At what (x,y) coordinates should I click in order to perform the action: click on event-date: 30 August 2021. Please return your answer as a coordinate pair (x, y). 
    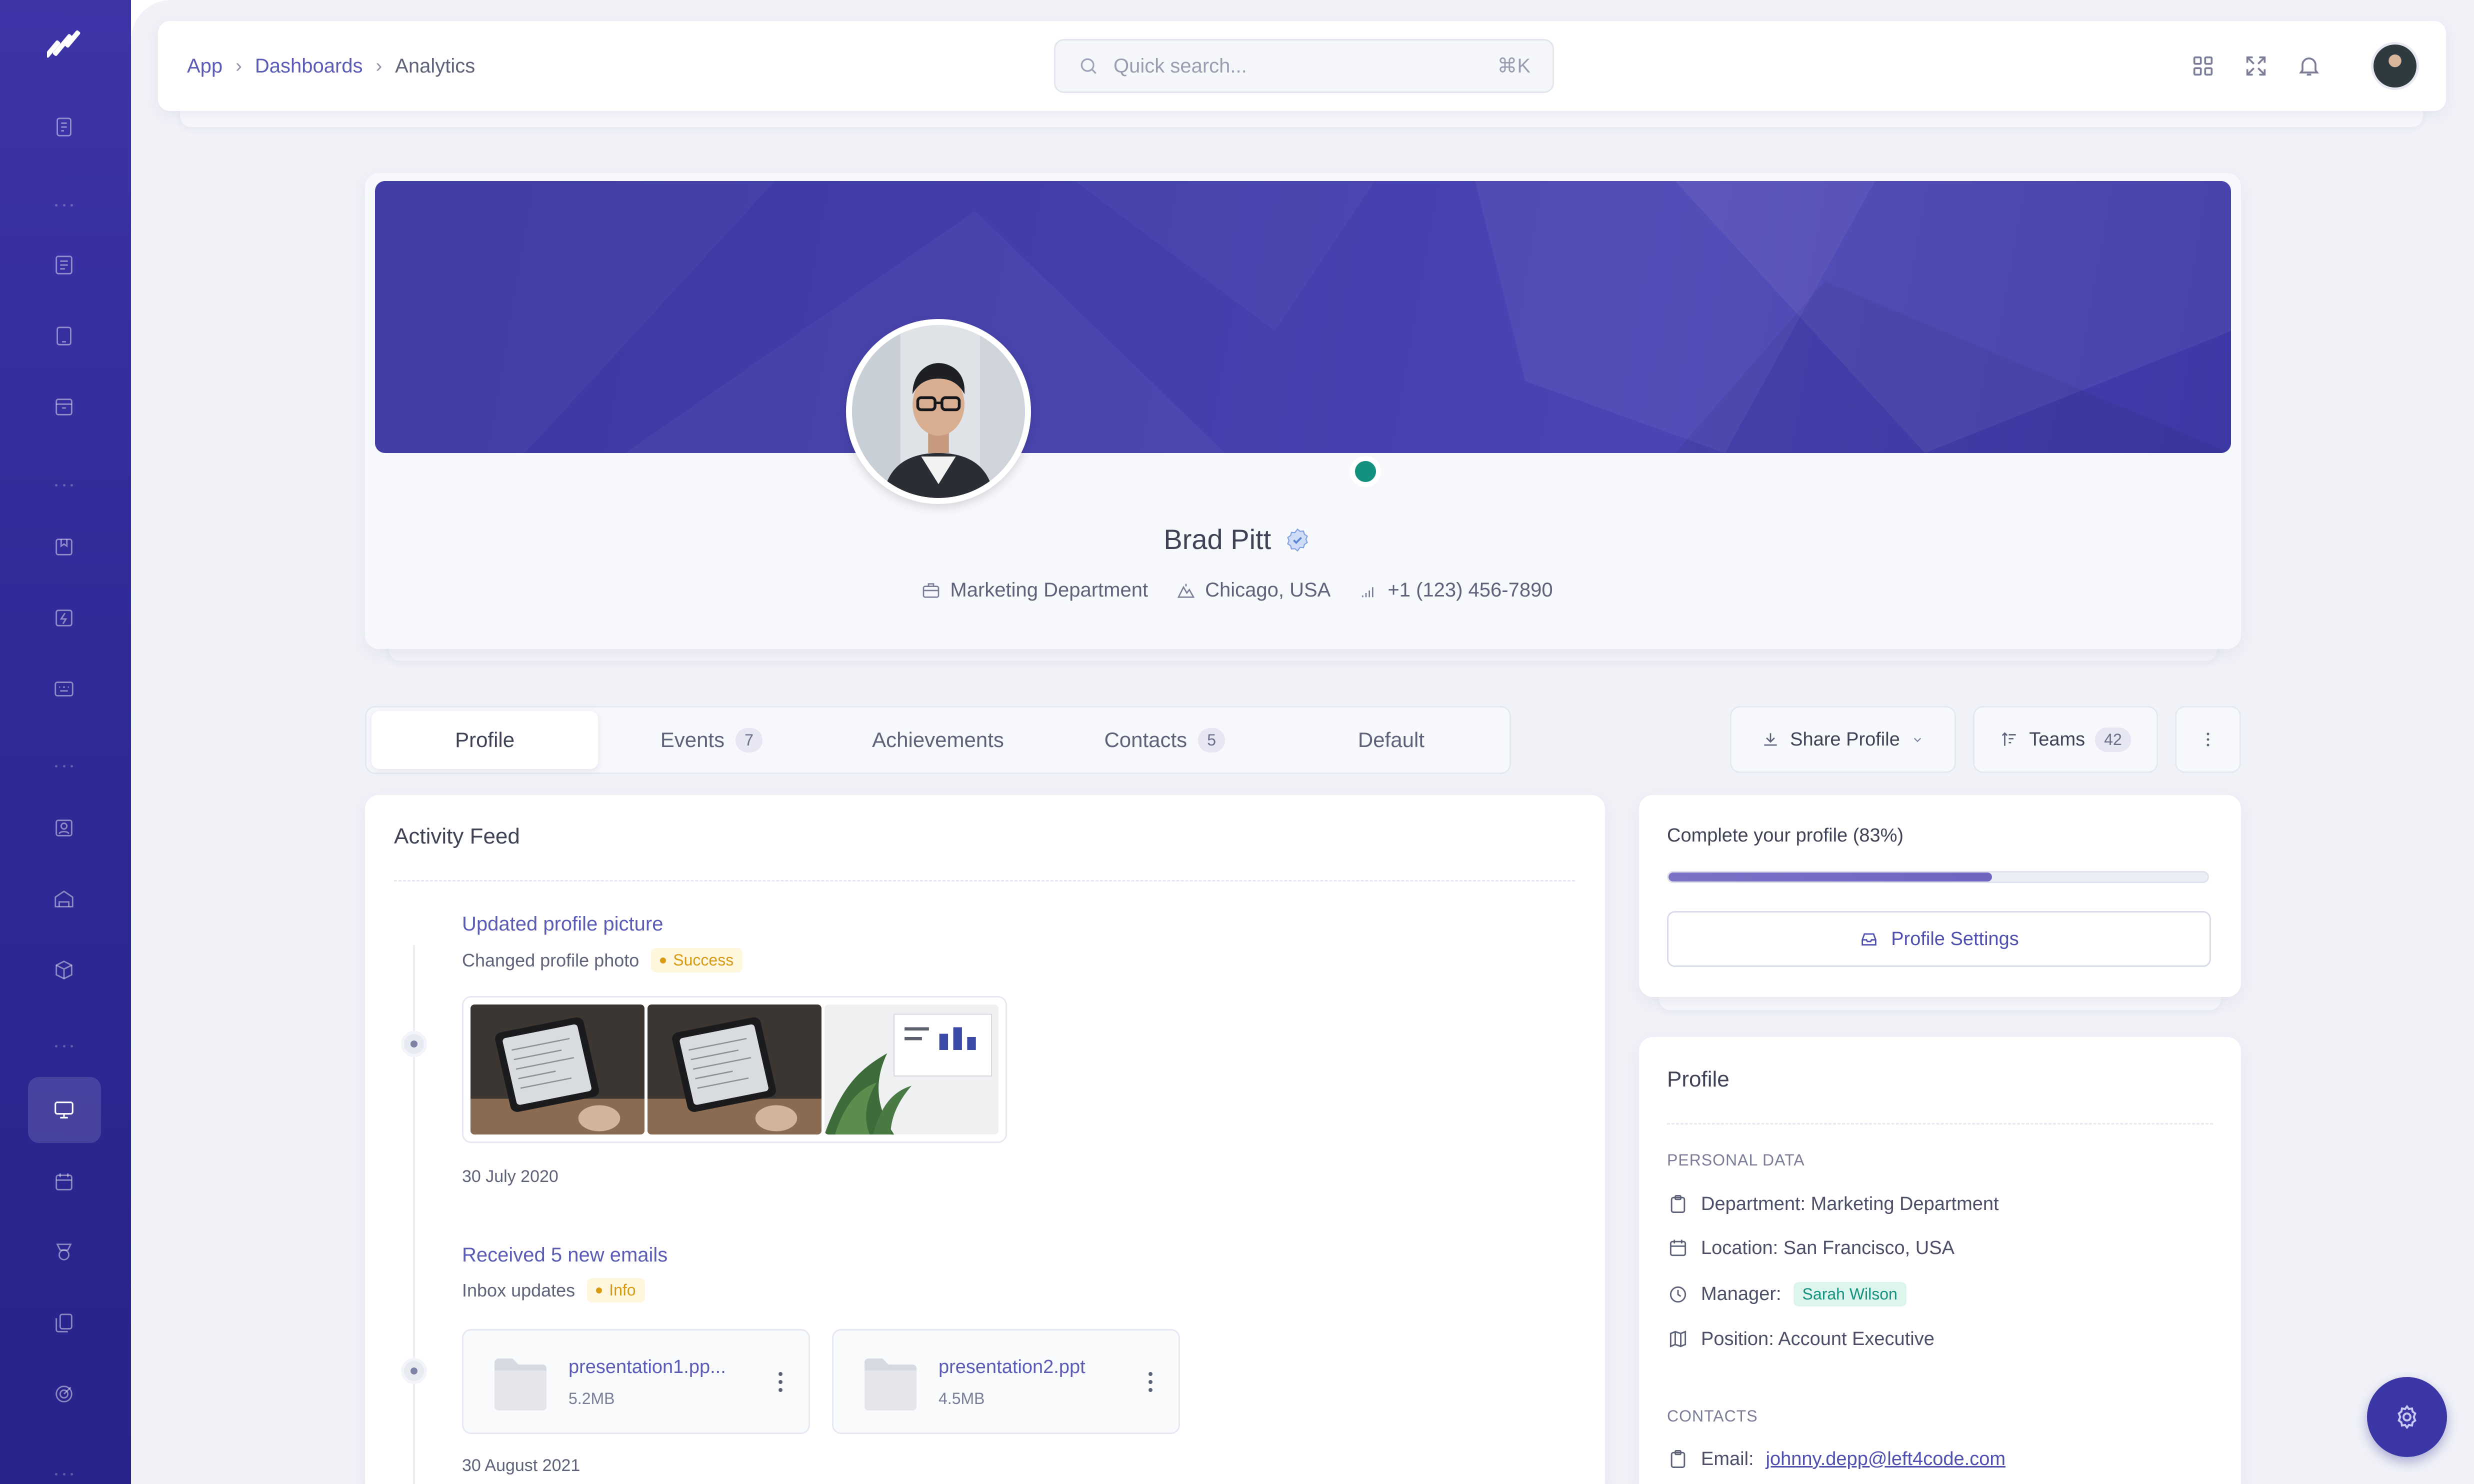
    Looking at the image, I should click on (521, 1465).